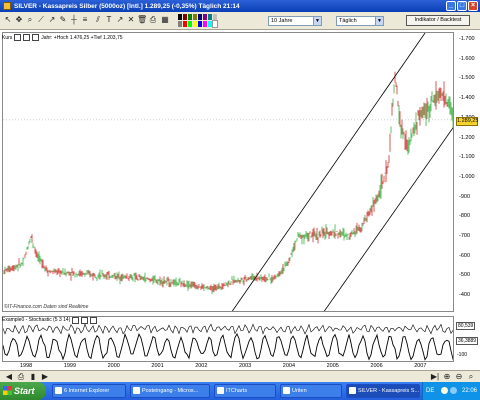 The width and height of the screenshot is (480, 400). Describe the element at coordinates (311, 391) in the screenshot. I see `taskbar-item-uriten: Uriten` at that location.